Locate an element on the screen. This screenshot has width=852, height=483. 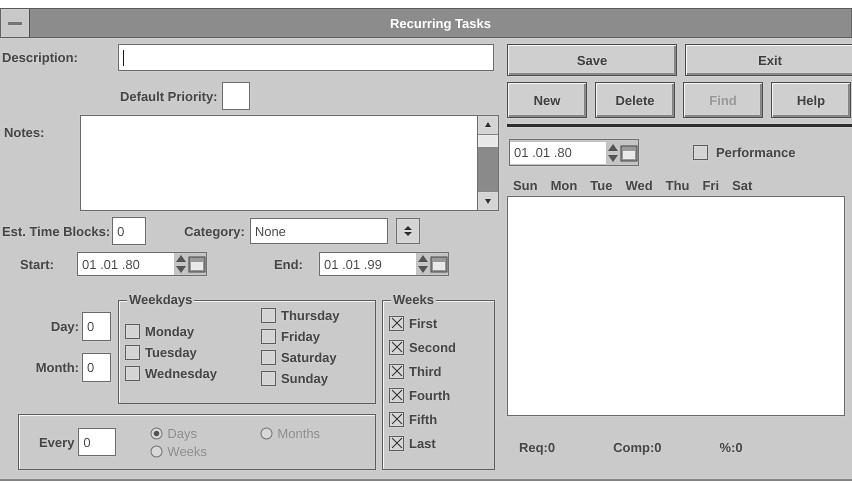
notes-label: Notes: is located at coordinates (25, 132).